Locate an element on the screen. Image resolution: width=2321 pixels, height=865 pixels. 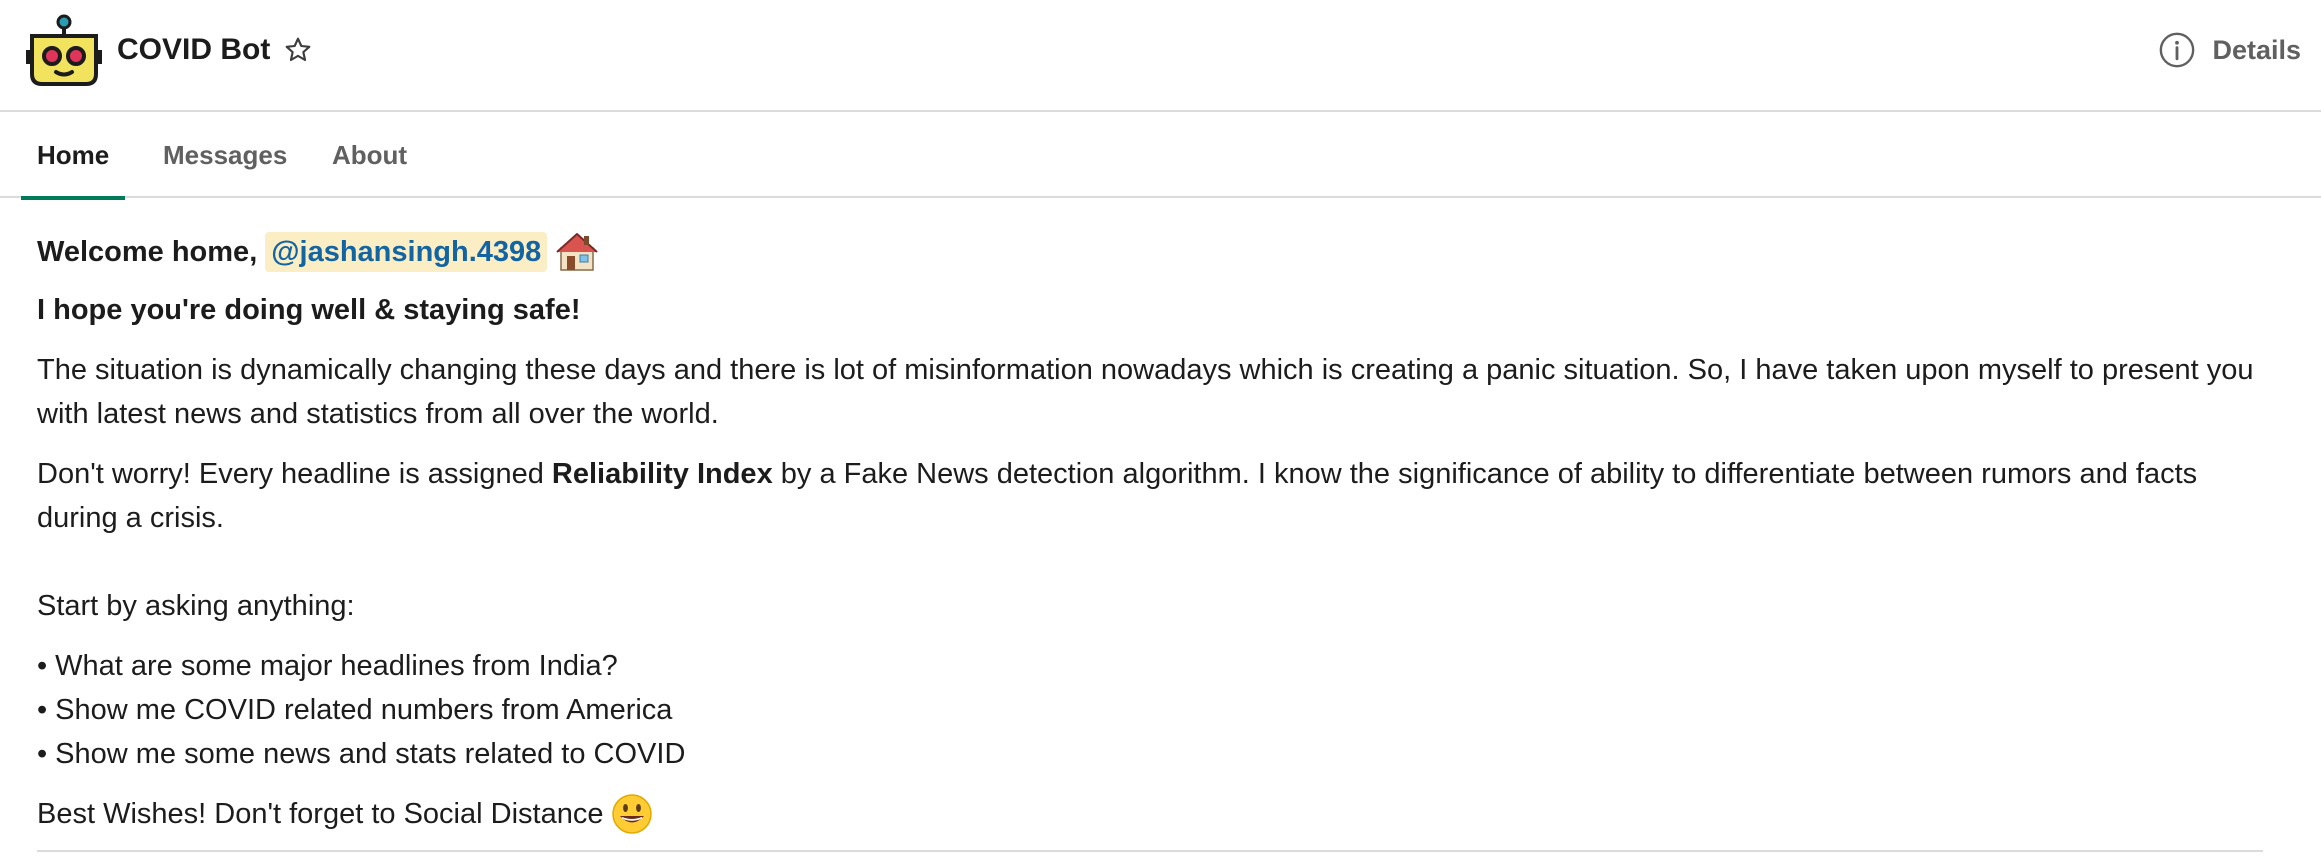
robot-avatar-icon is located at coordinates (64, 52).